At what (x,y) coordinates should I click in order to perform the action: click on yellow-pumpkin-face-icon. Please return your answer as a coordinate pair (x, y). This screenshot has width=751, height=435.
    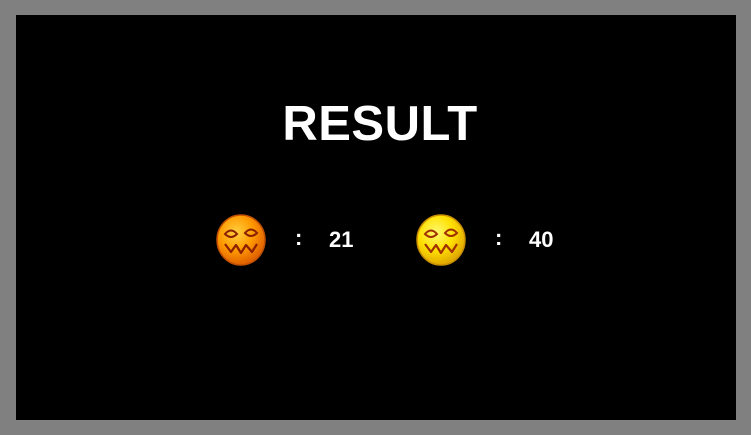
    Looking at the image, I should click on (441, 240).